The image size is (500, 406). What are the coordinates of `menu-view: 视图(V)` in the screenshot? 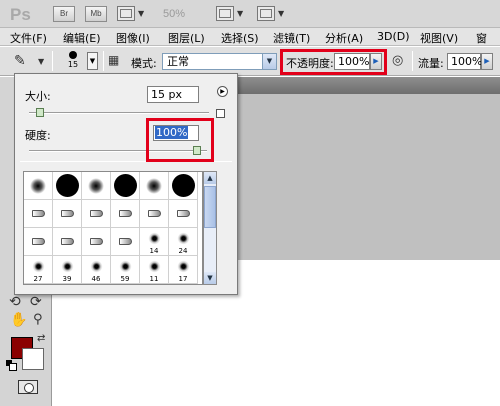 It's located at (439, 38).